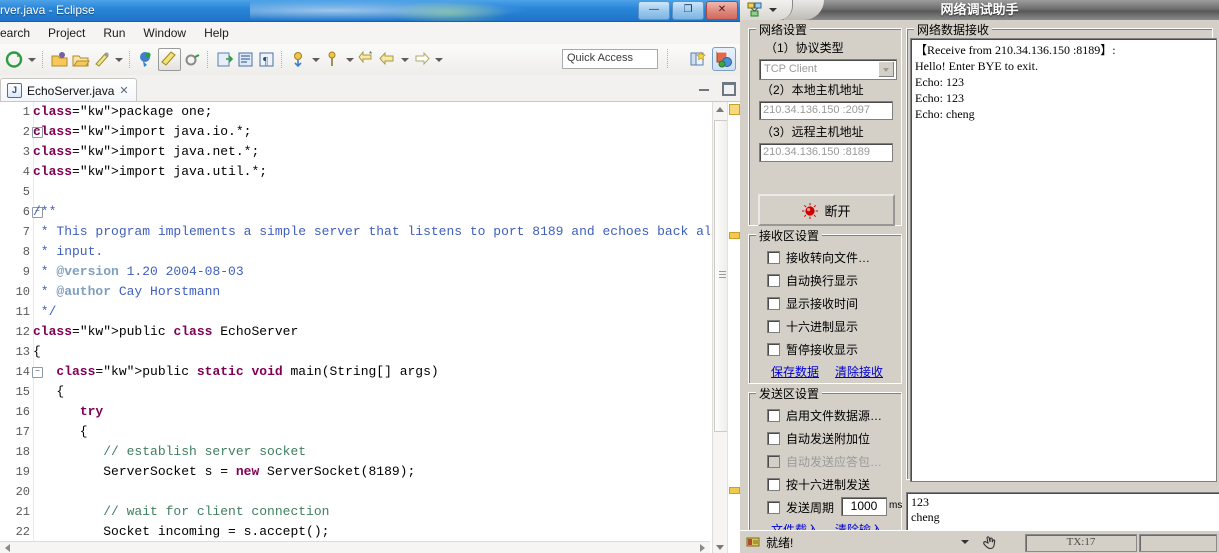 The height and width of the screenshot is (553, 1219). What do you see at coordinates (722, 271) in the screenshot?
I see `scroll-thumb-grip` at bounding box center [722, 271].